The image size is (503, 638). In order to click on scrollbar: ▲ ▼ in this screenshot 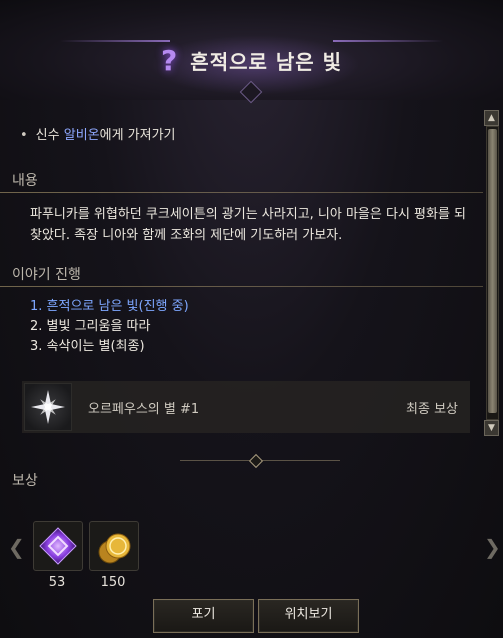, I will do `click(491, 273)`.